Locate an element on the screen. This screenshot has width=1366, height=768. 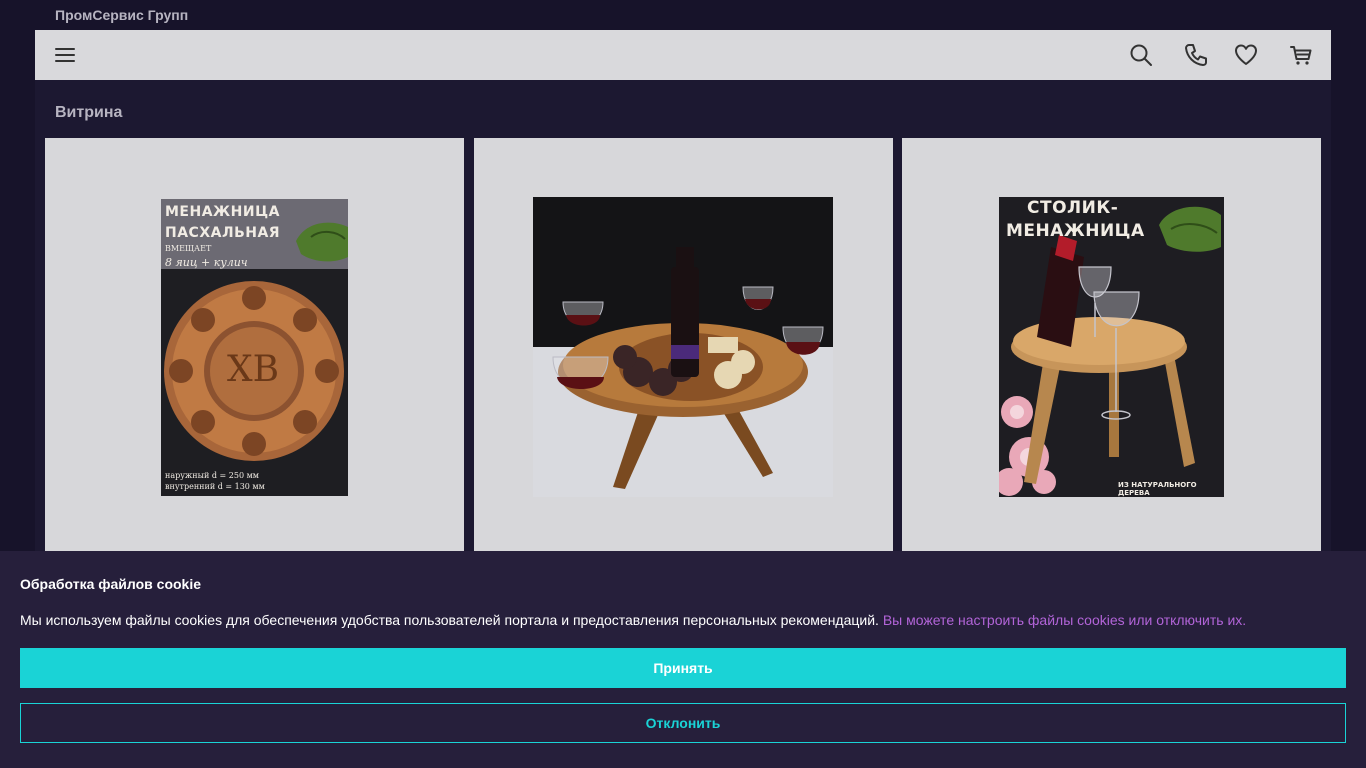
poster-title-line2: ПАСХАЛЬНАЯ is located at coordinates (223, 233).